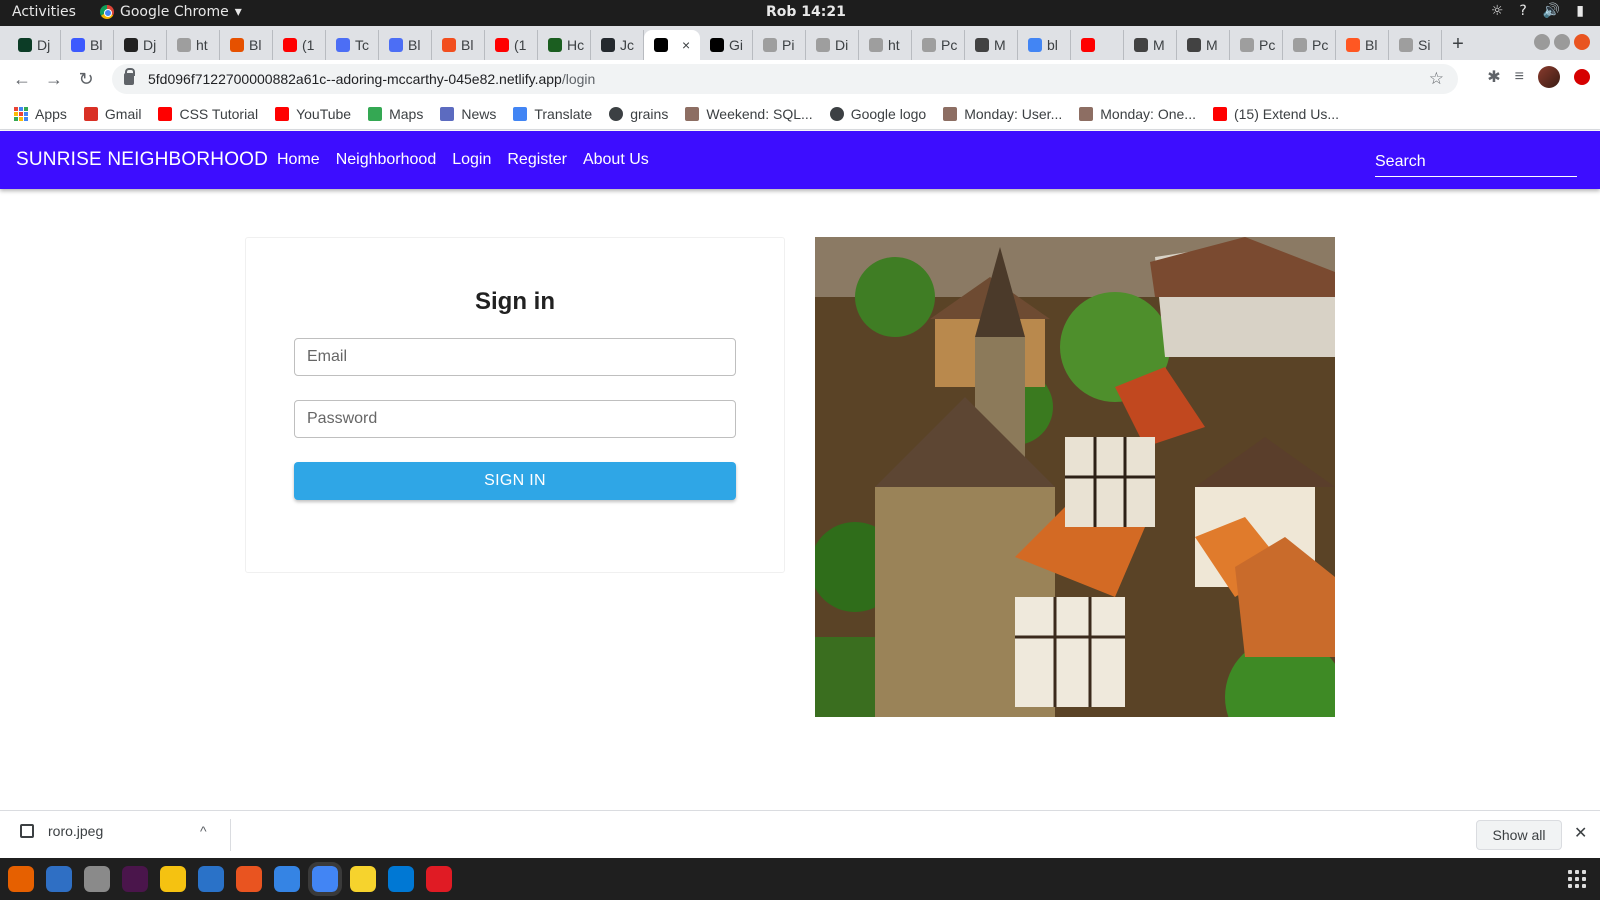 This screenshot has height=900, width=1600. I want to click on nav-link-register: Register, so click(537, 160).